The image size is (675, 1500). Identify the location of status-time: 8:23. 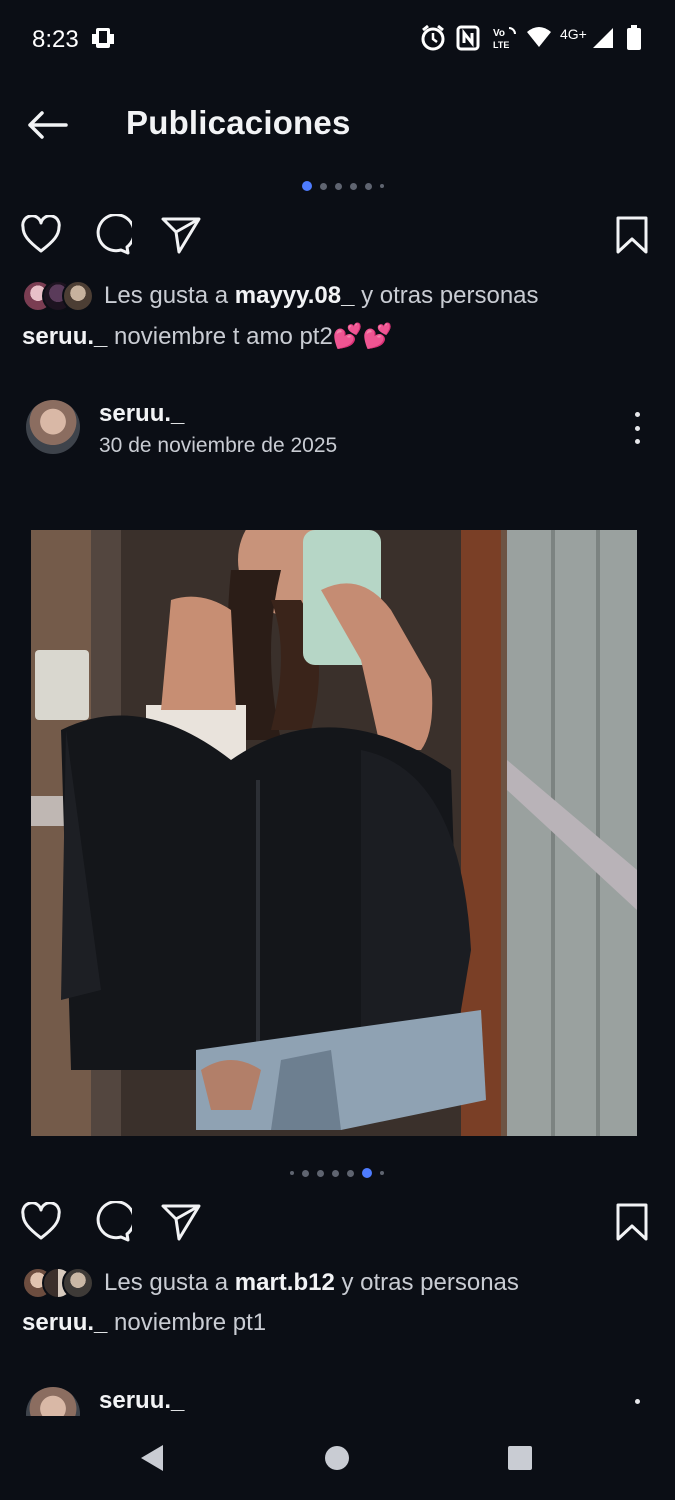
(55, 39).